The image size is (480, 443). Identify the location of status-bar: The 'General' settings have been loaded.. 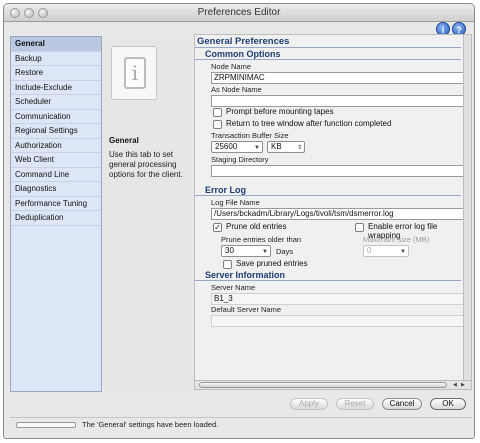
(241, 424).